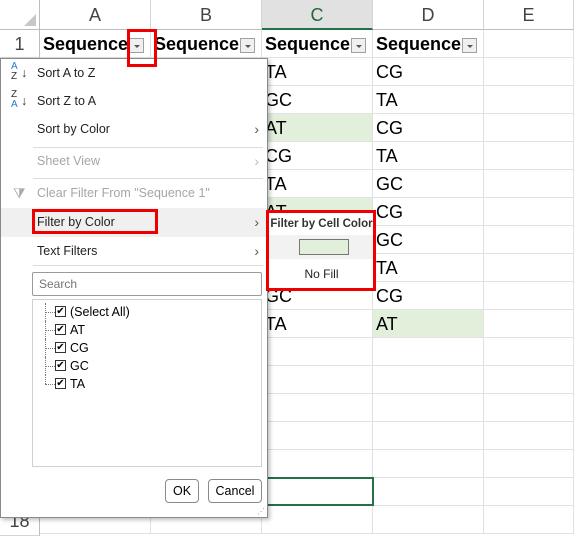 The height and width of the screenshot is (536, 574). Describe the element at coordinates (14, 99) in the screenshot. I see `sort-za-icon: ZA` at that location.